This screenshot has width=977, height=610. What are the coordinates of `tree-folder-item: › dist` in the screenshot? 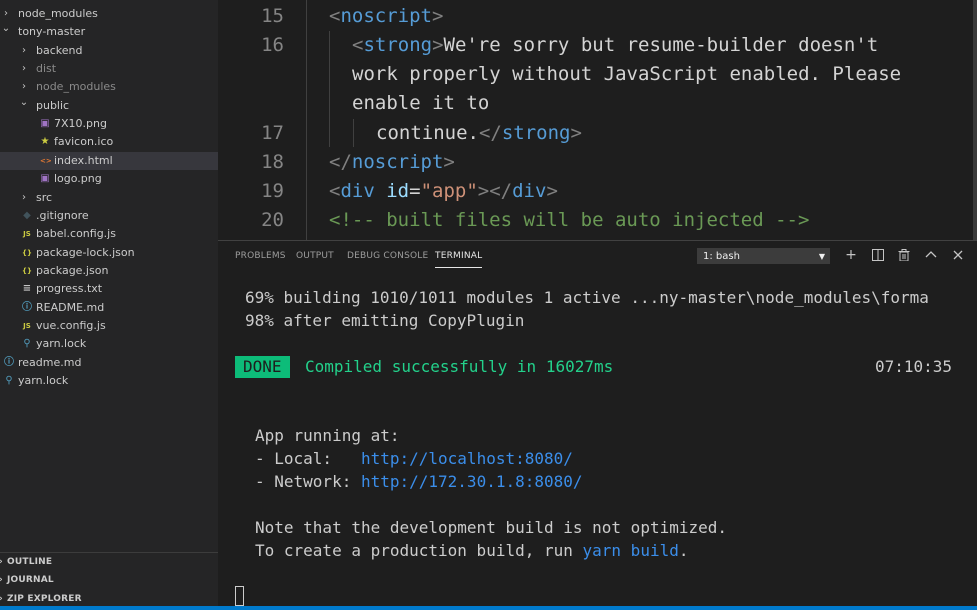 It's located at (109, 69).